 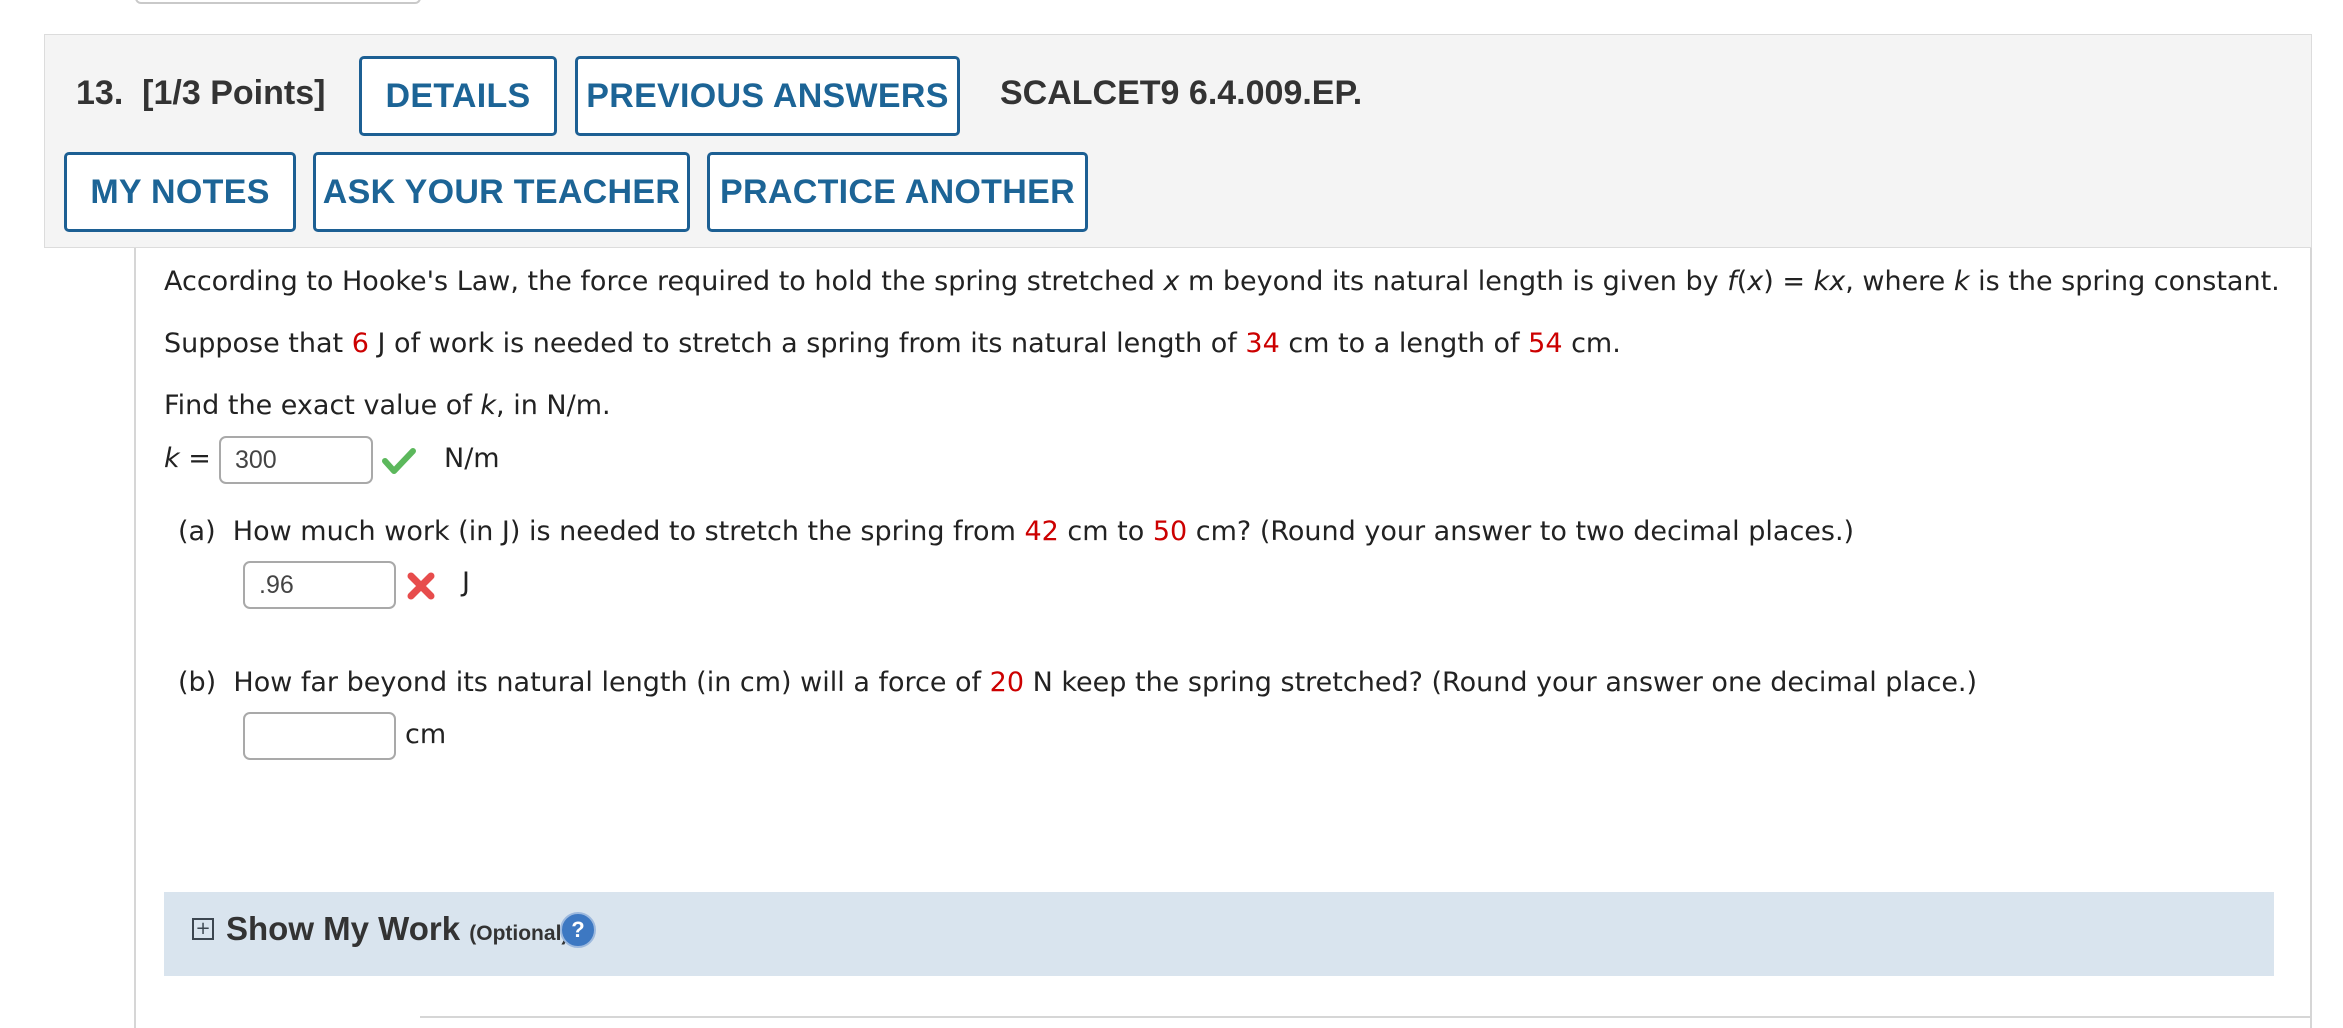 What do you see at coordinates (387, 405) in the screenshot?
I see `find-k-prompt: Find the exact value of k, in N/m.` at bounding box center [387, 405].